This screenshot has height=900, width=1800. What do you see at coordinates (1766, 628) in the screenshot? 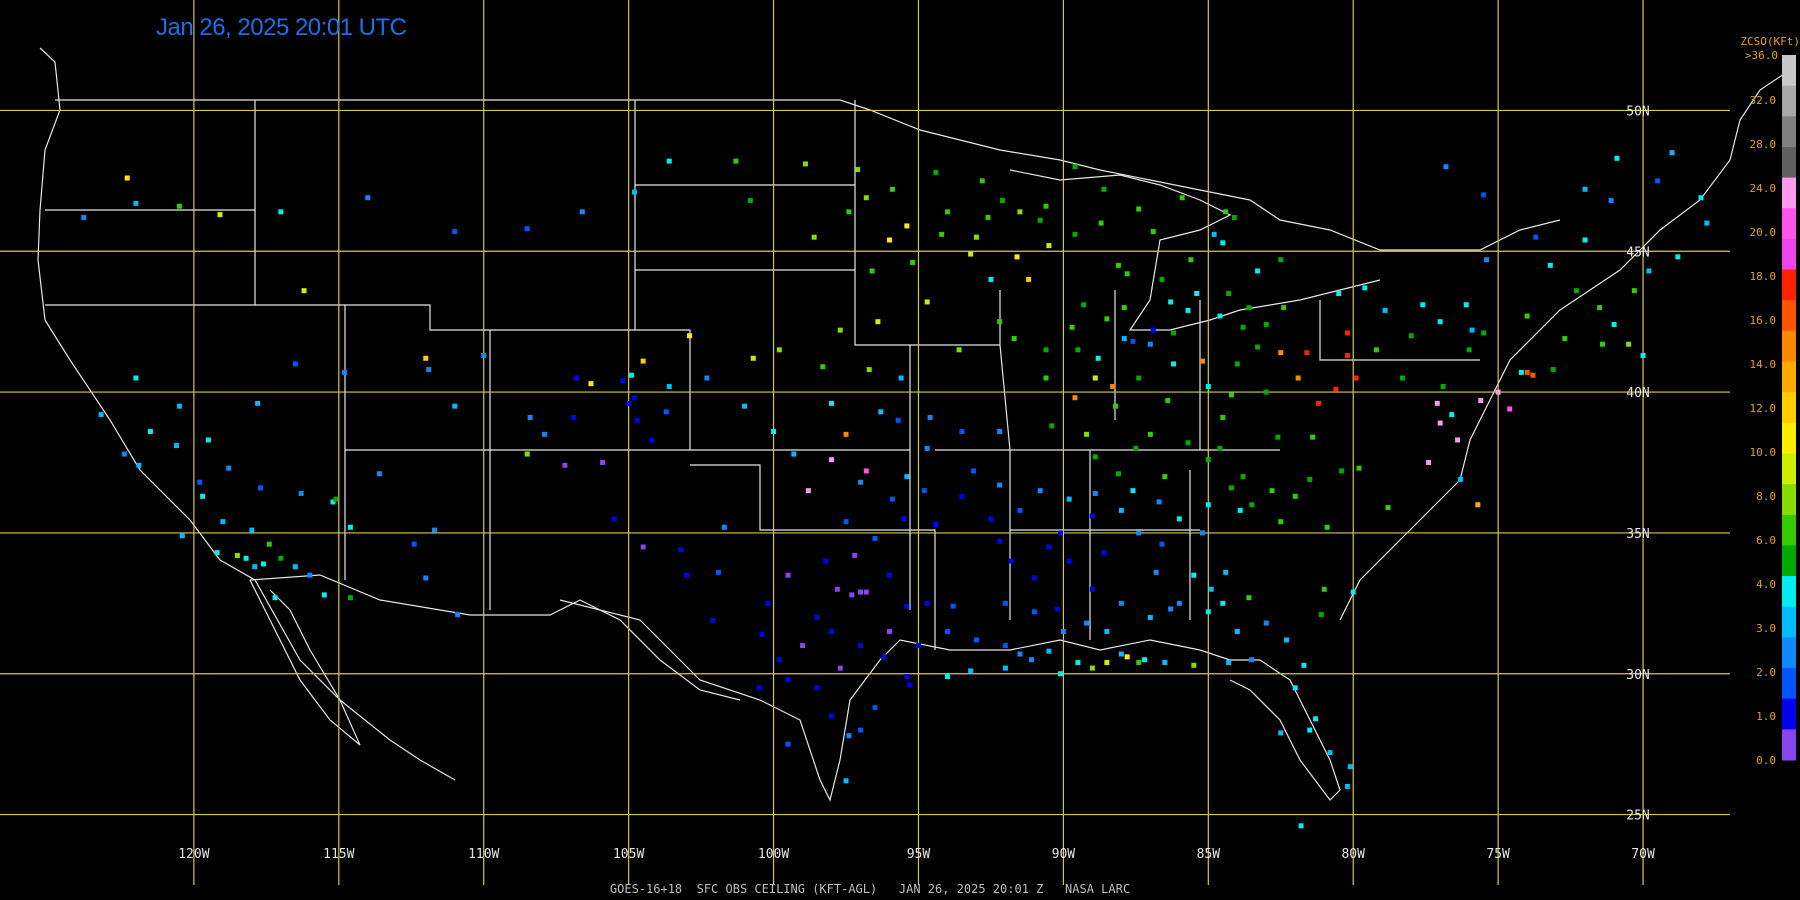
I see `legend-label: 3.0` at bounding box center [1766, 628].